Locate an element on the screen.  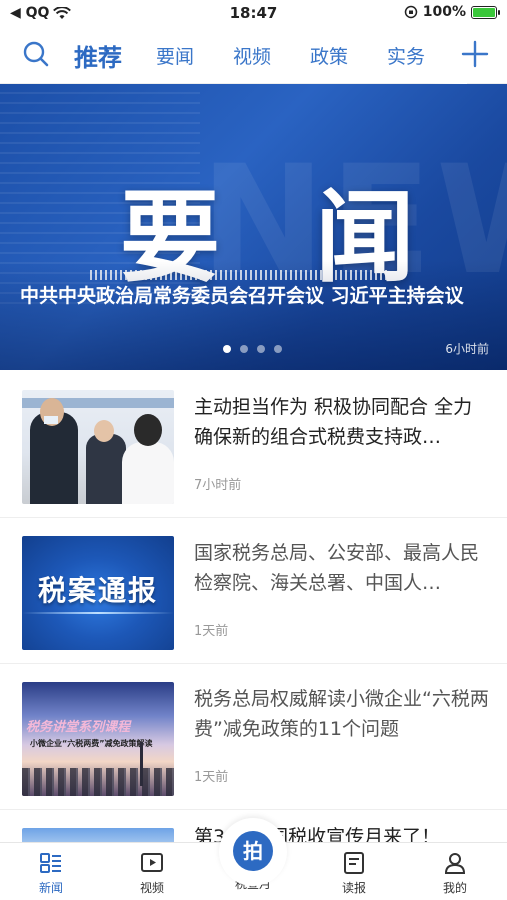
tab-mine: 我的 is located at coordinates (455, 873).